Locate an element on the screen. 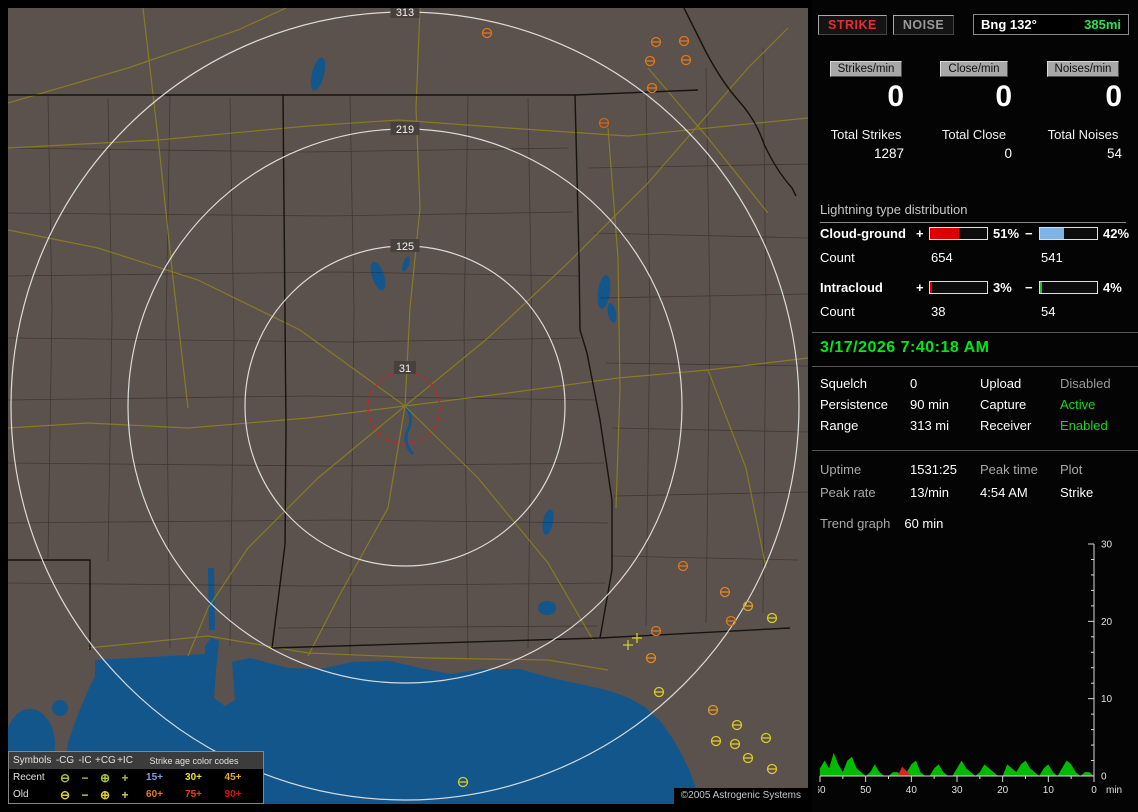 This screenshot has width=1138, height=812. recent-neg-ic-icon: − is located at coordinates (85, 777).